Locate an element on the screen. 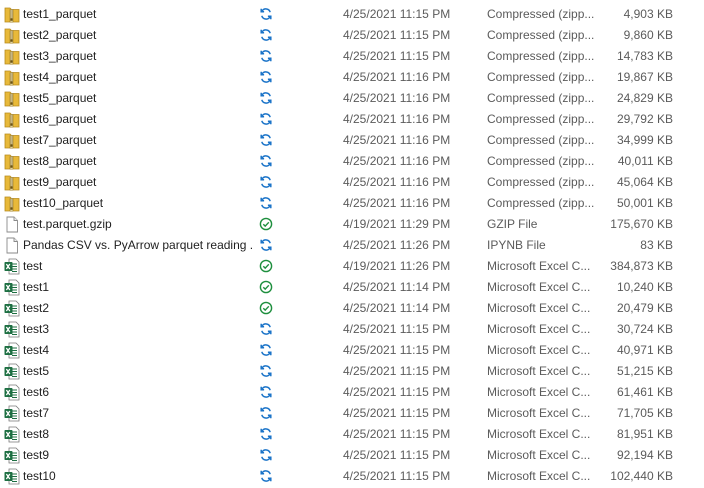 The image size is (704, 488). file-size: 24,829 KB is located at coordinates (644, 98).